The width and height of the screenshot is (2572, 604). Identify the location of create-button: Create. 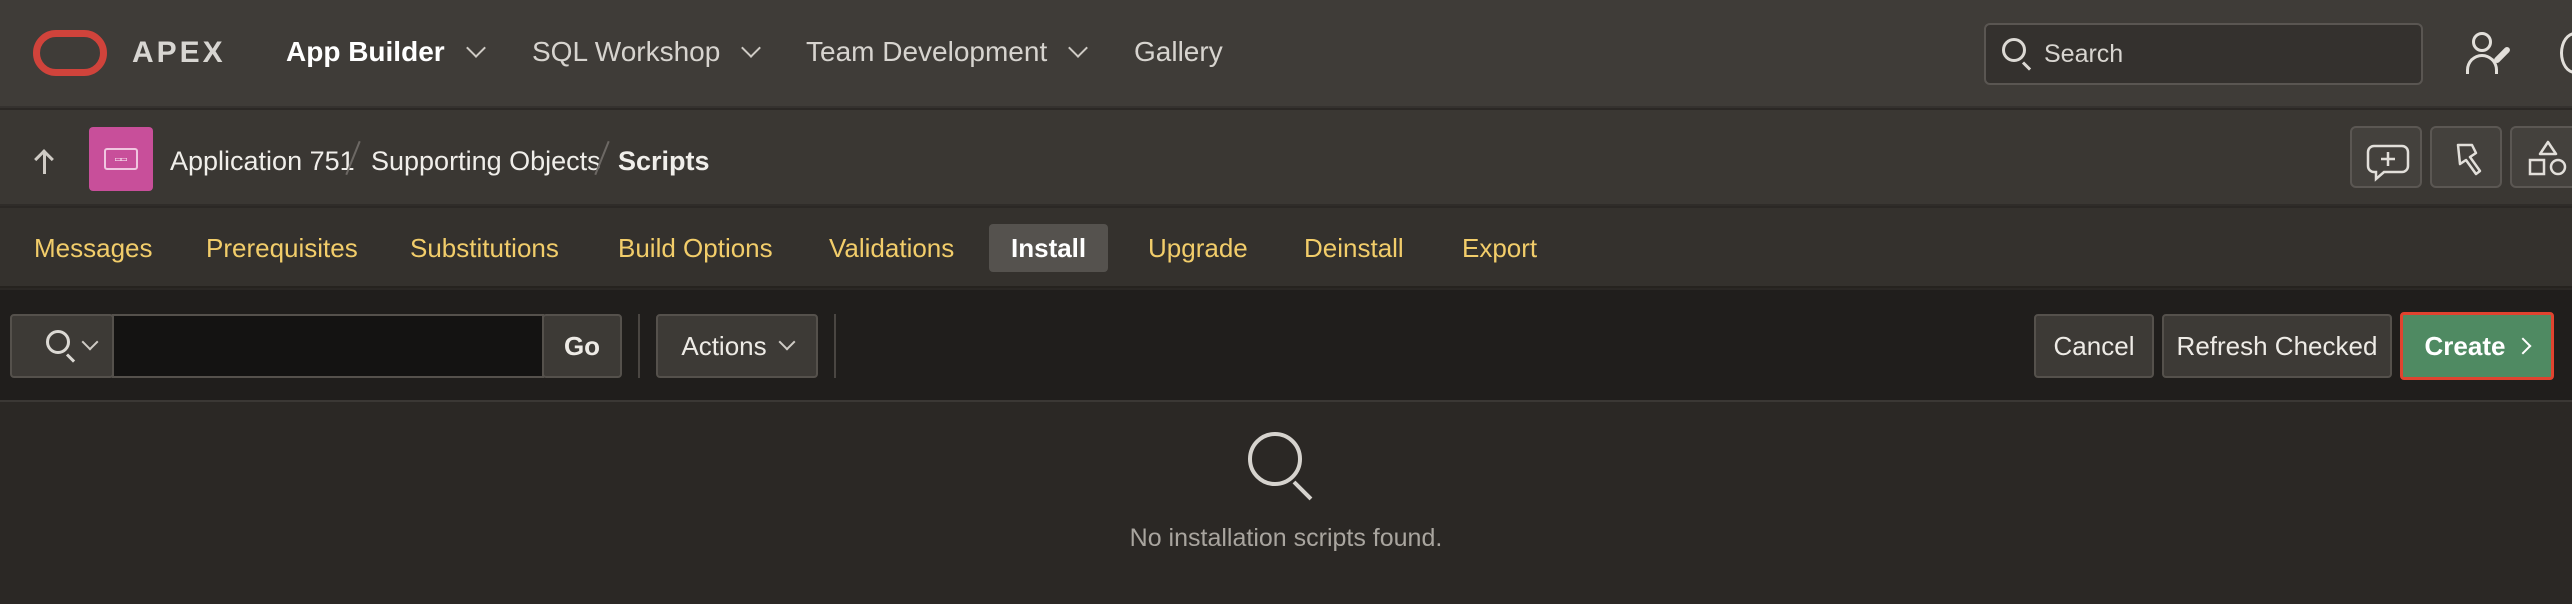
(2477, 346).